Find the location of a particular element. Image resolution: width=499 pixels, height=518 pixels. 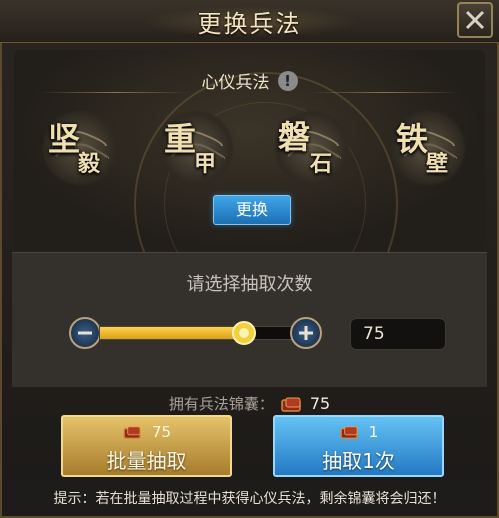

increase-button is located at coordinates (306, 333).